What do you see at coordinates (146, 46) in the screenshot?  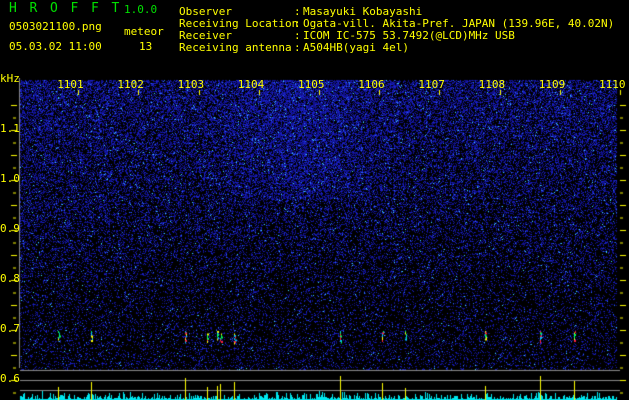 I see `meteor-count: 13` at bounding box center [146, 46].